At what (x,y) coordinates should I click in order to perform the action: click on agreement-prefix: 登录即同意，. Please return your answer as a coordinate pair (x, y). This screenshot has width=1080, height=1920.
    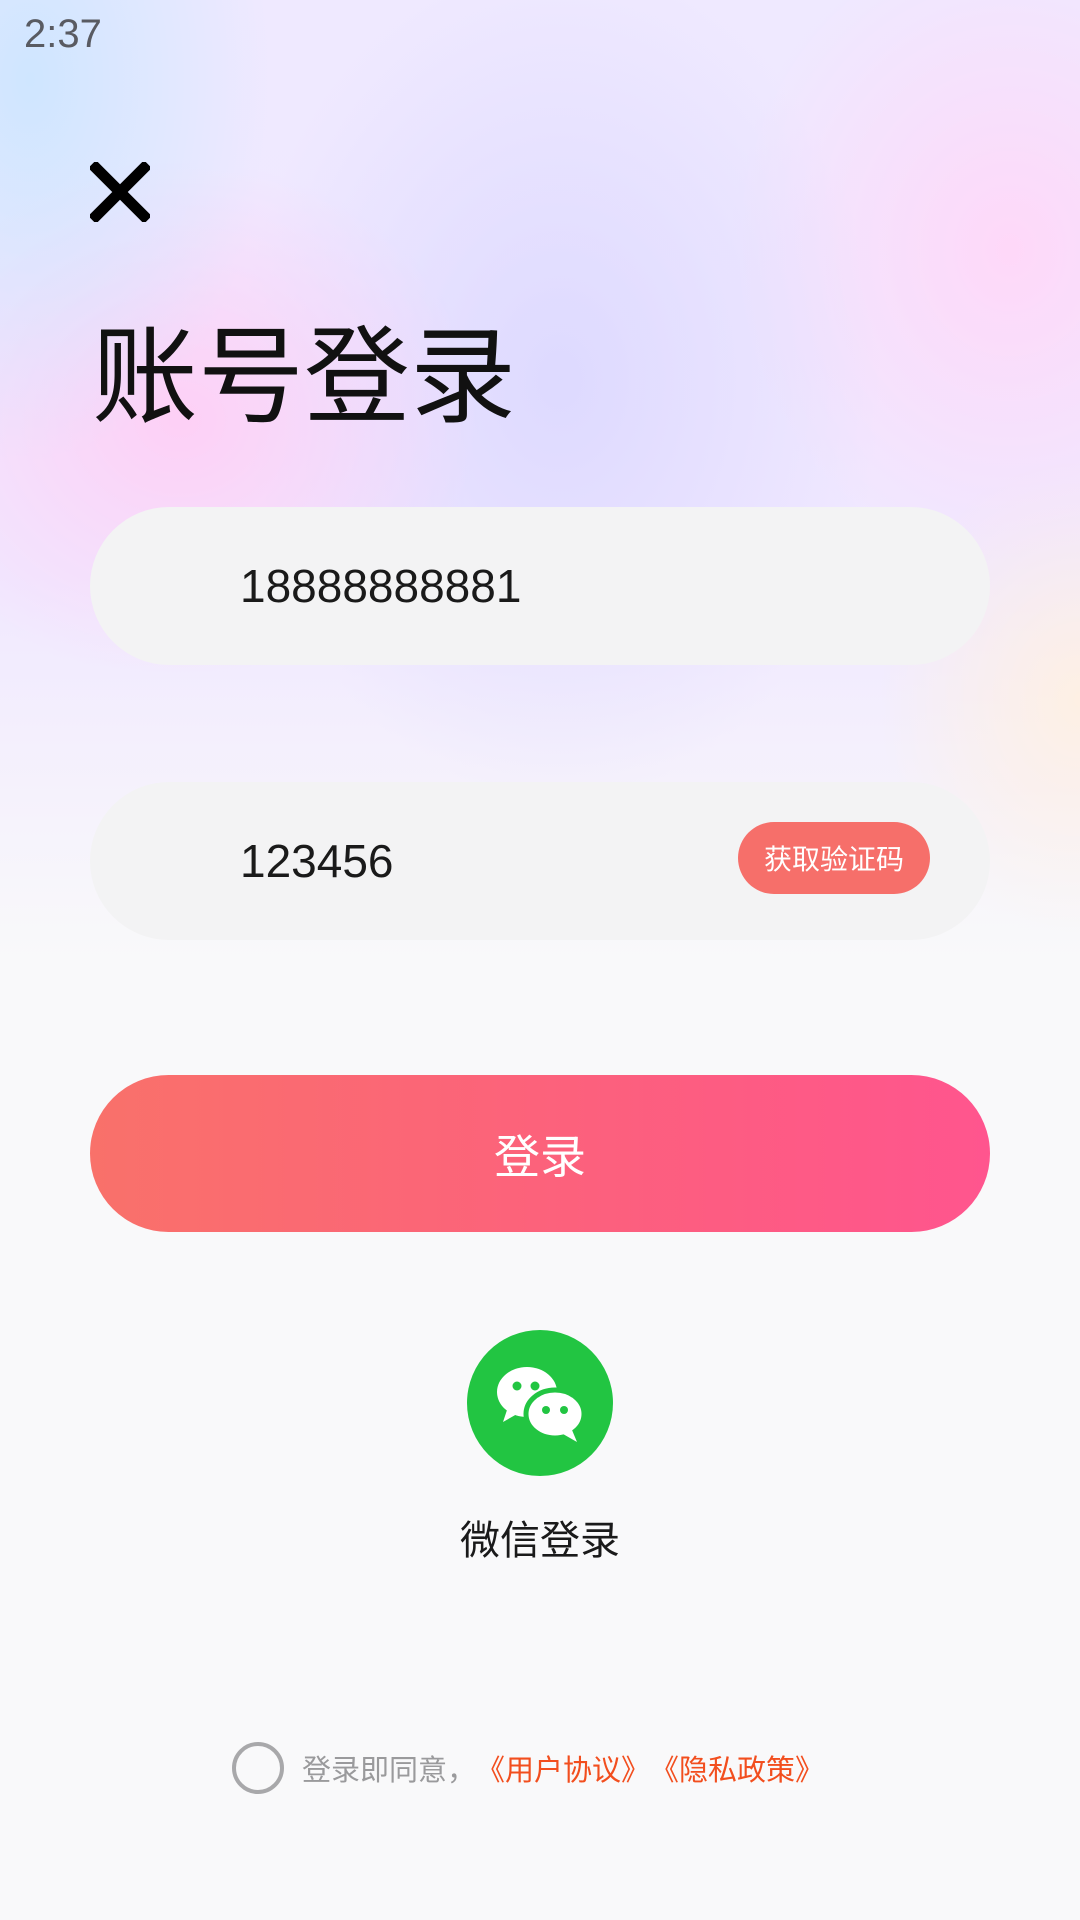
    Looking at the image, I should click on (389, 1770).